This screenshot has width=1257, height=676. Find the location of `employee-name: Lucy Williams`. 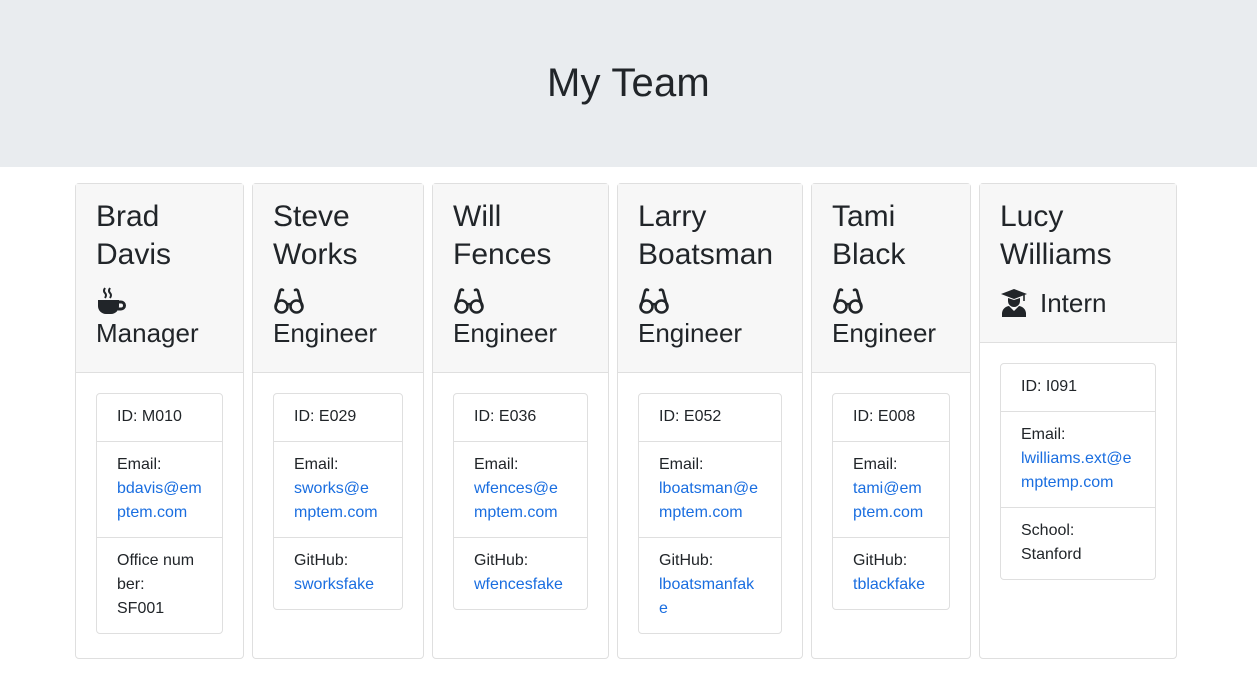

employee-name: Lucy Williams is located at coordinates (1078, 236).